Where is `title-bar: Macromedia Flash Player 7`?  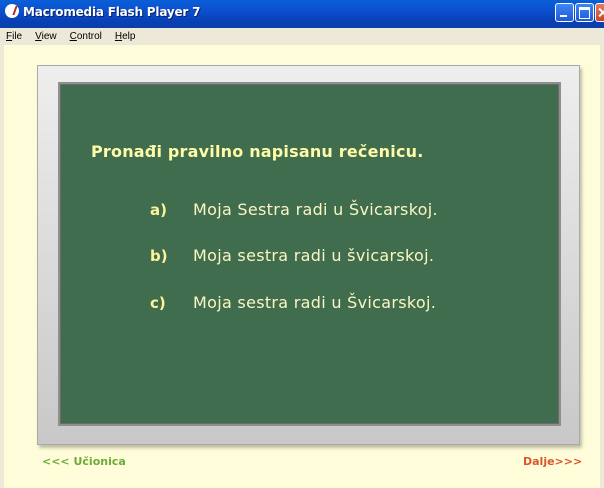
title-bar: Macromedia Flash Player 7 is located at coordinates (302, 14).